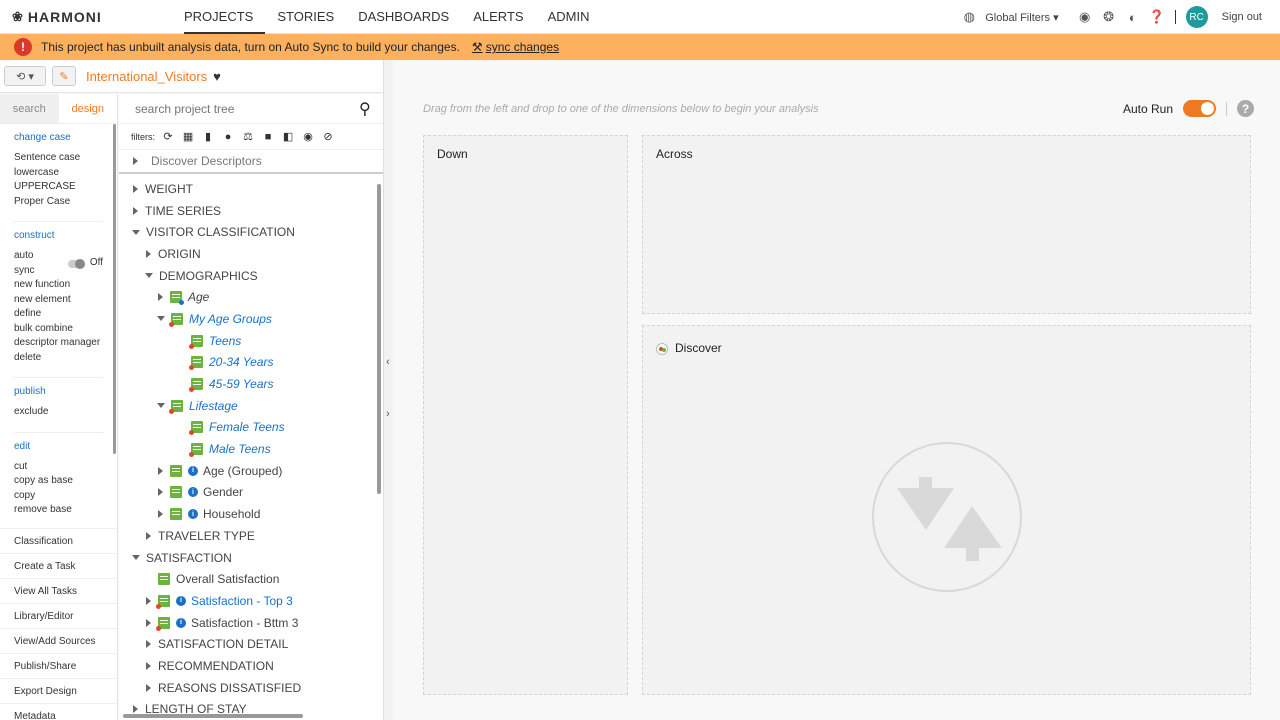 The height and width of the screenshot is (720, 1280). I want to click on across-drop-zone: Across, so click(946, 224).